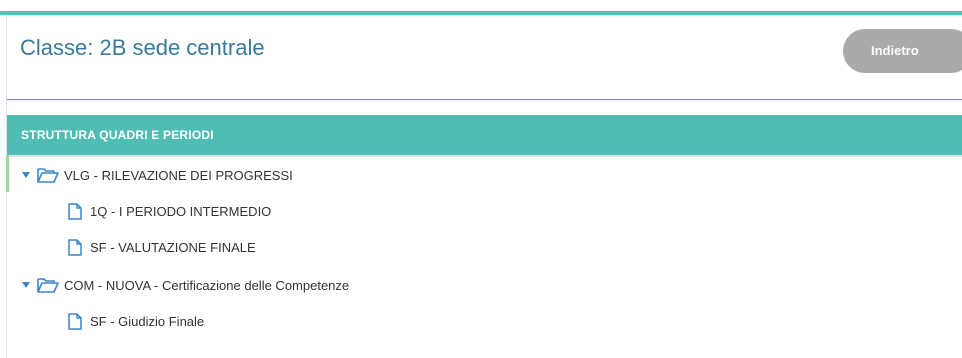 This screenshot has width=962, height=358. What do you see at coordinates (142, 47) in the screenshot?
I see `page-title: Classe: 2B sede centrale` at bounding box center [142, 47].